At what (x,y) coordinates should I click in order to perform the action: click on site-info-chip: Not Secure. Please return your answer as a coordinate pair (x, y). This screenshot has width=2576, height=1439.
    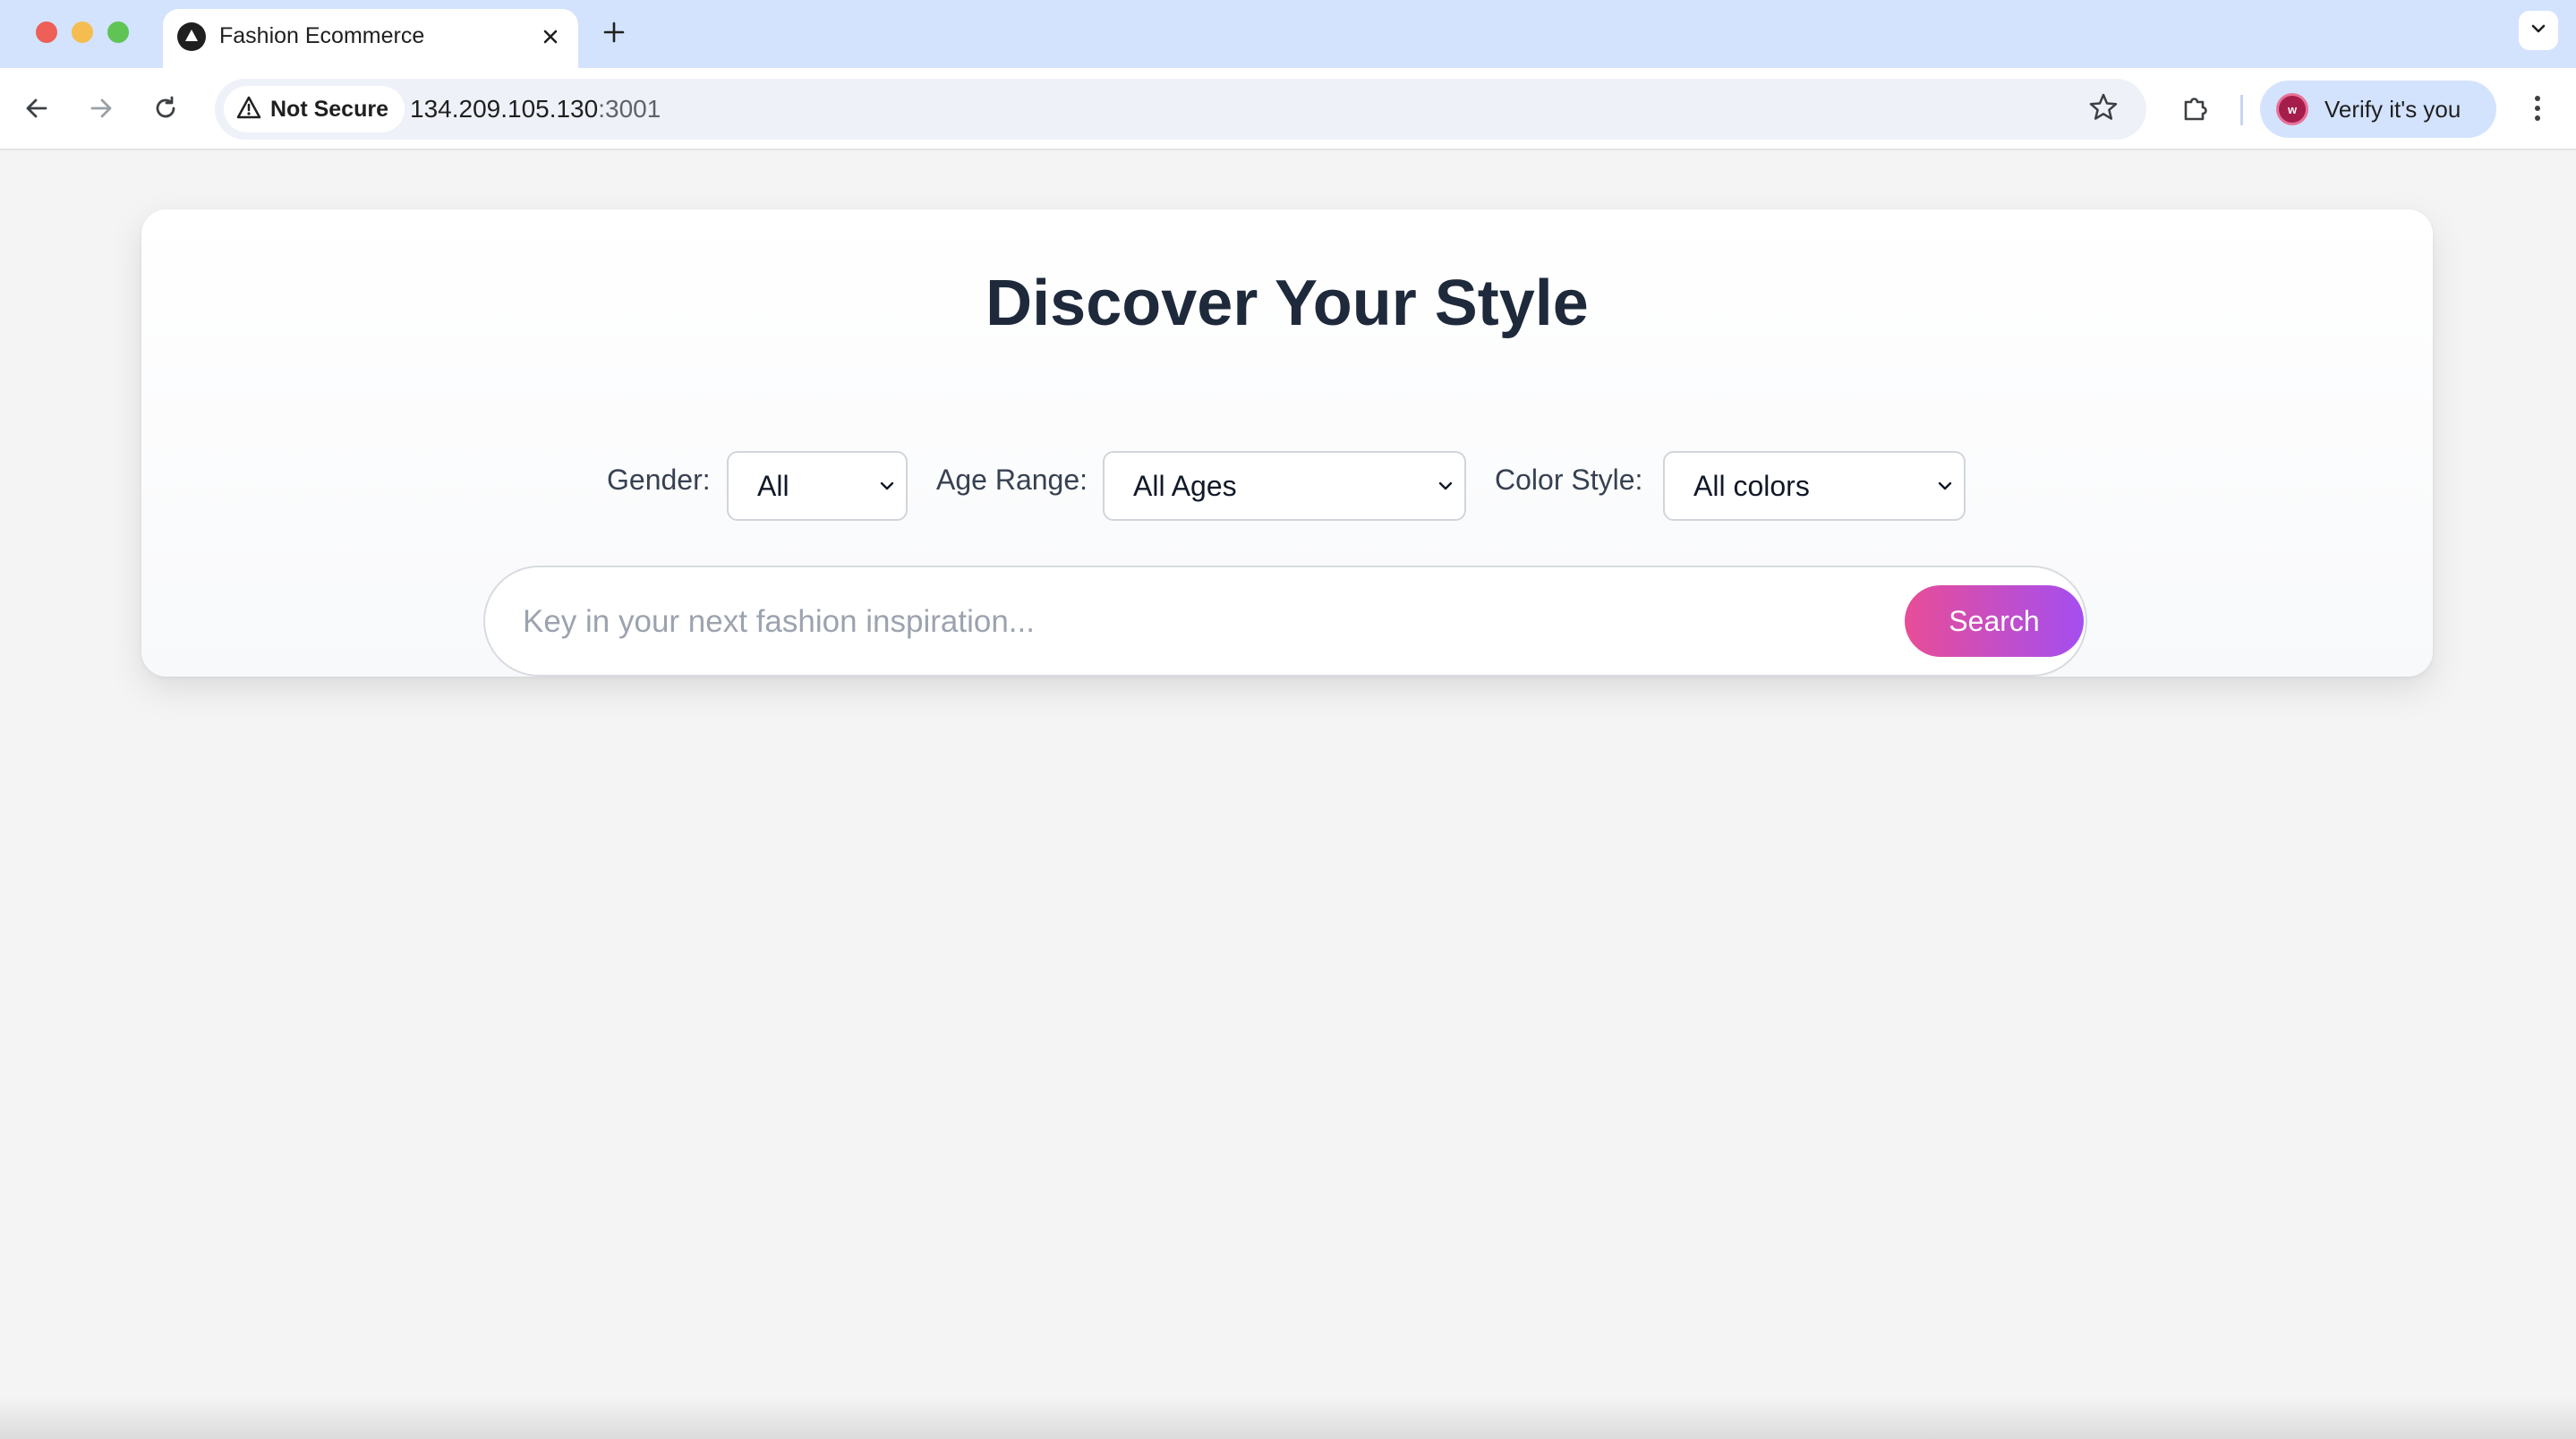
    Looking at the image, I should click on (314, 109).